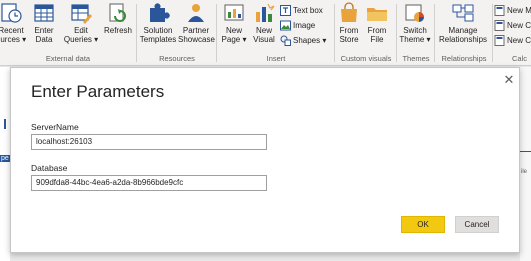 The height and width of the screenshot is (261, 531). What do you see at coordinates (117, 12) in the screenshot?
I see `refresh-icon` at bounding box center [117, 12].